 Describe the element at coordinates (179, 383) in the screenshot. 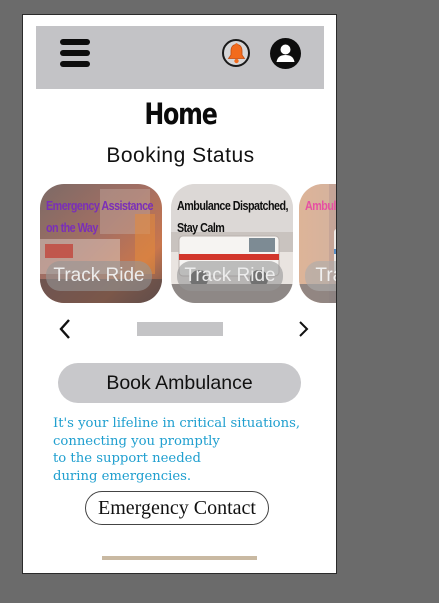

I see `book-ambulance-button: Book Ambulance` at that location.